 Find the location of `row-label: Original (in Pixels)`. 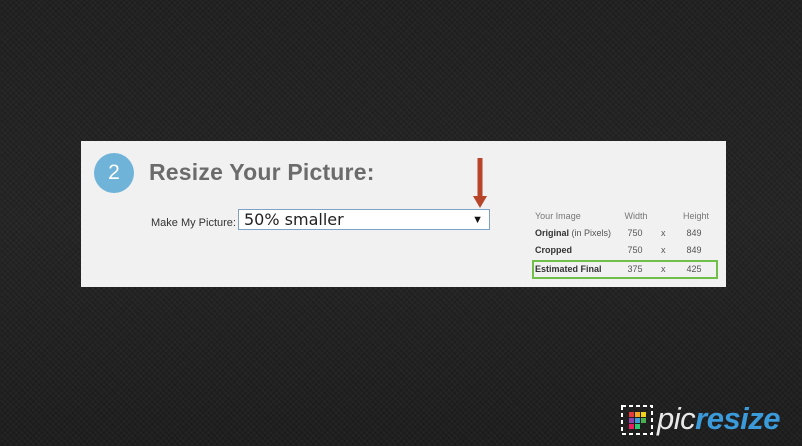

row-label: Original (in Pixels) is located at coordinates (573, 233).